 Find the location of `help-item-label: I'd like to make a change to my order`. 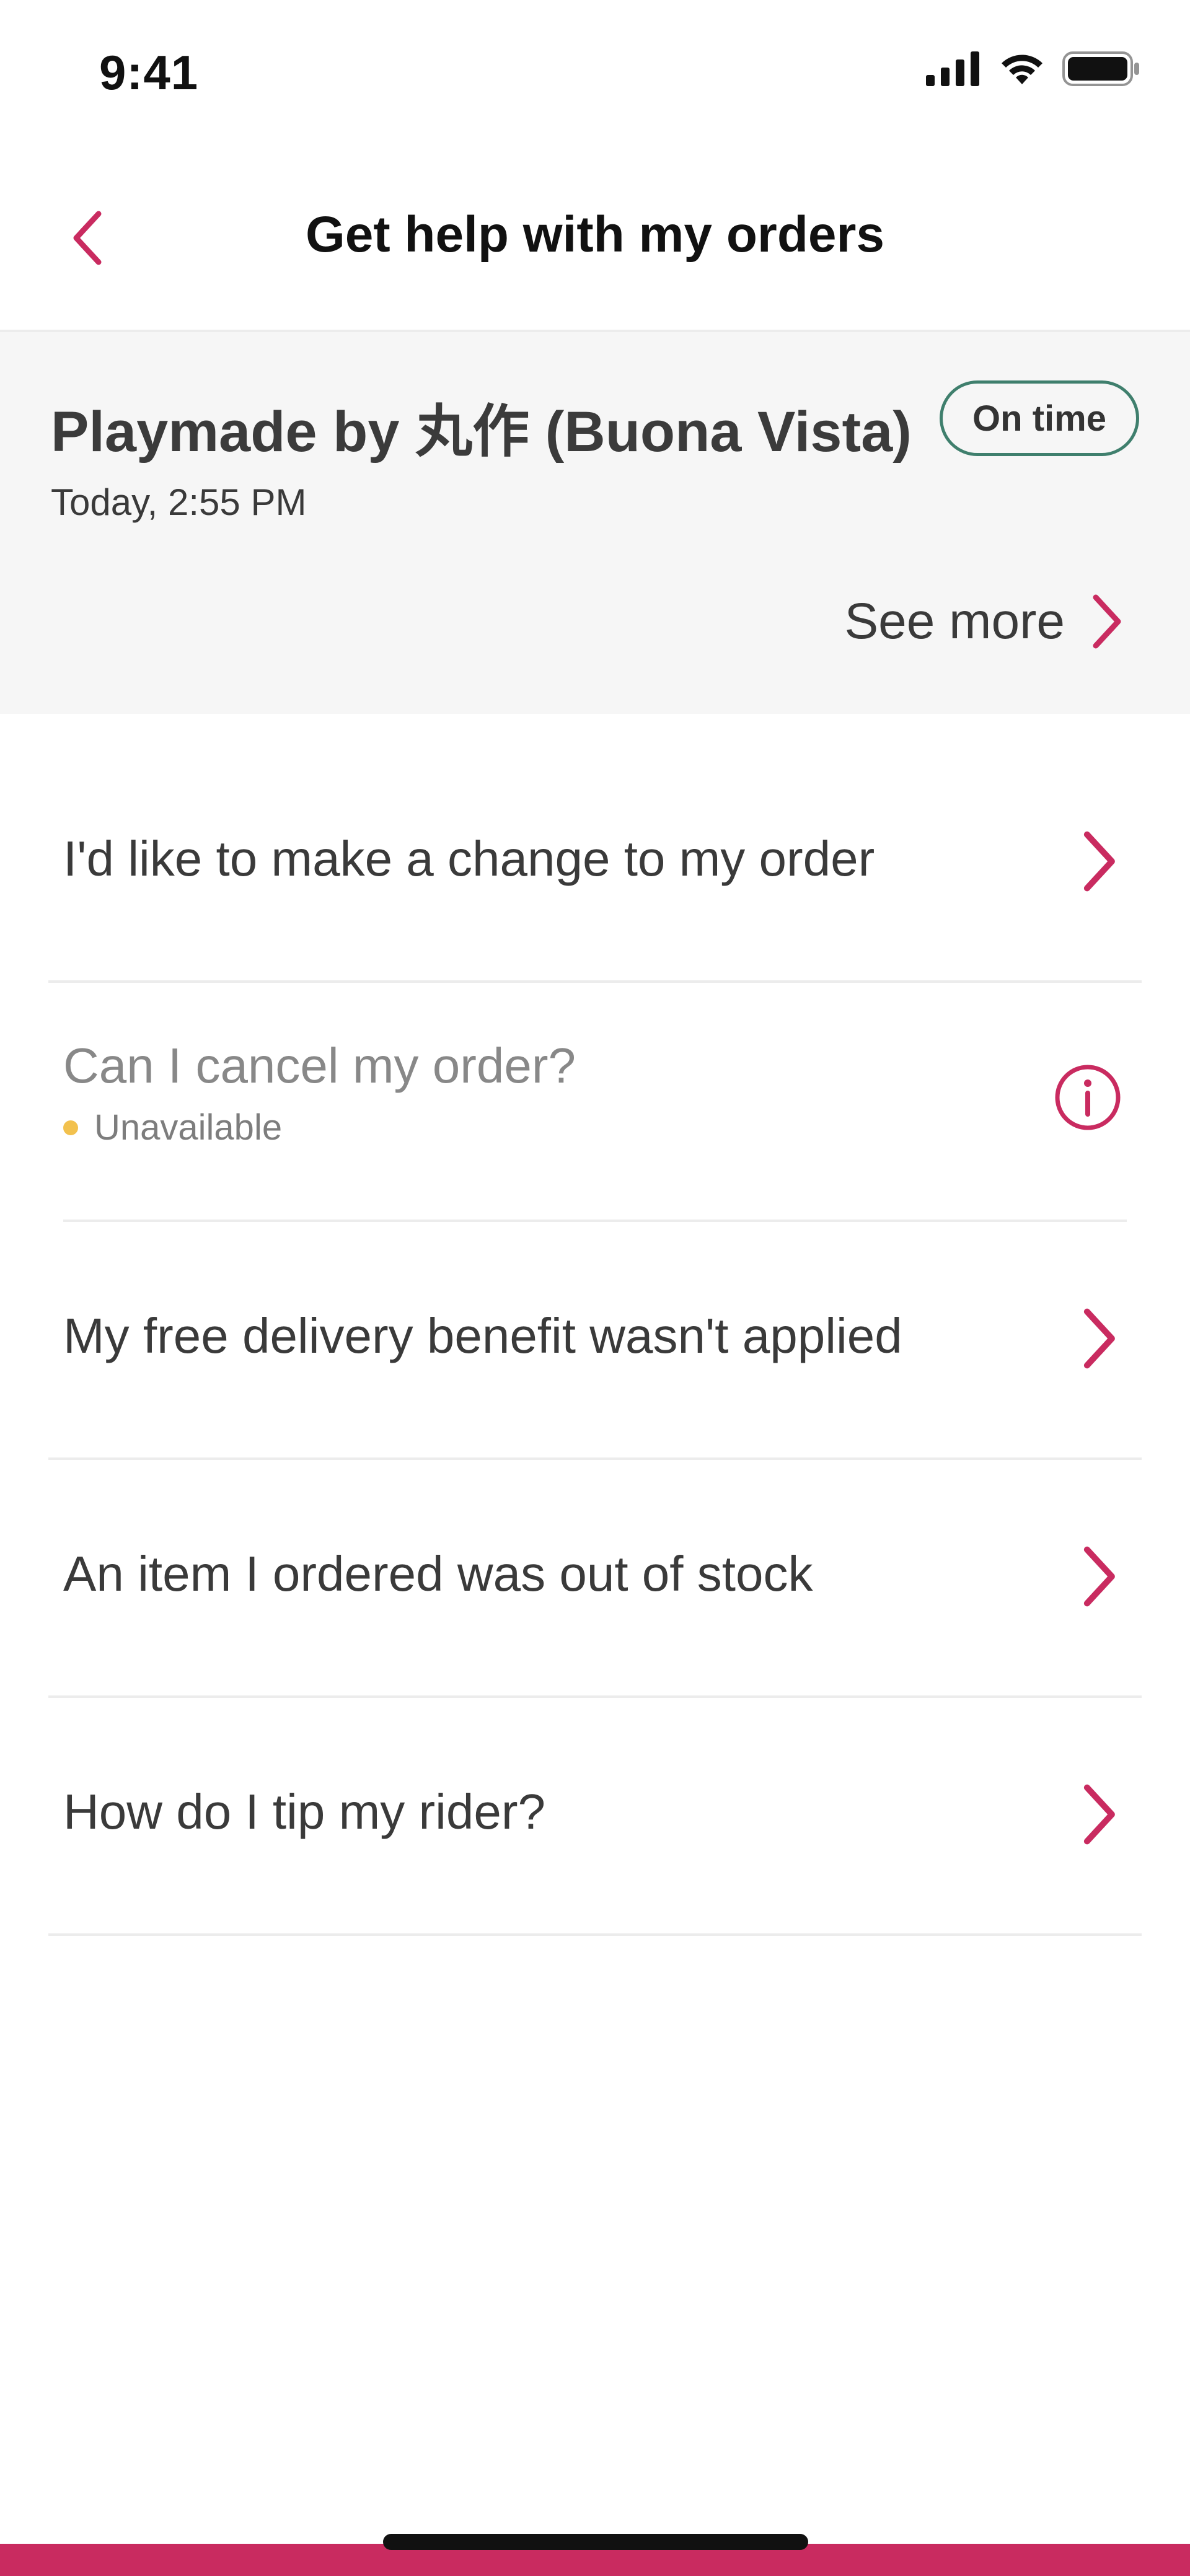

help-item-label: I'd like to make a change to my order is located at coordinates (469, 859).